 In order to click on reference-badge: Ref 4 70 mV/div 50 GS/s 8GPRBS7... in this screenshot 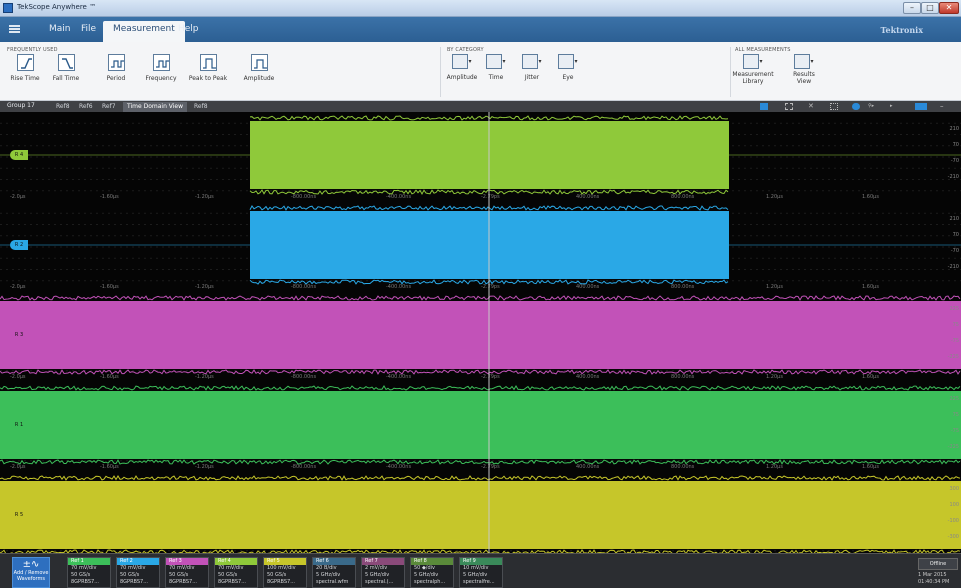, I will do `click(236, 572)`.